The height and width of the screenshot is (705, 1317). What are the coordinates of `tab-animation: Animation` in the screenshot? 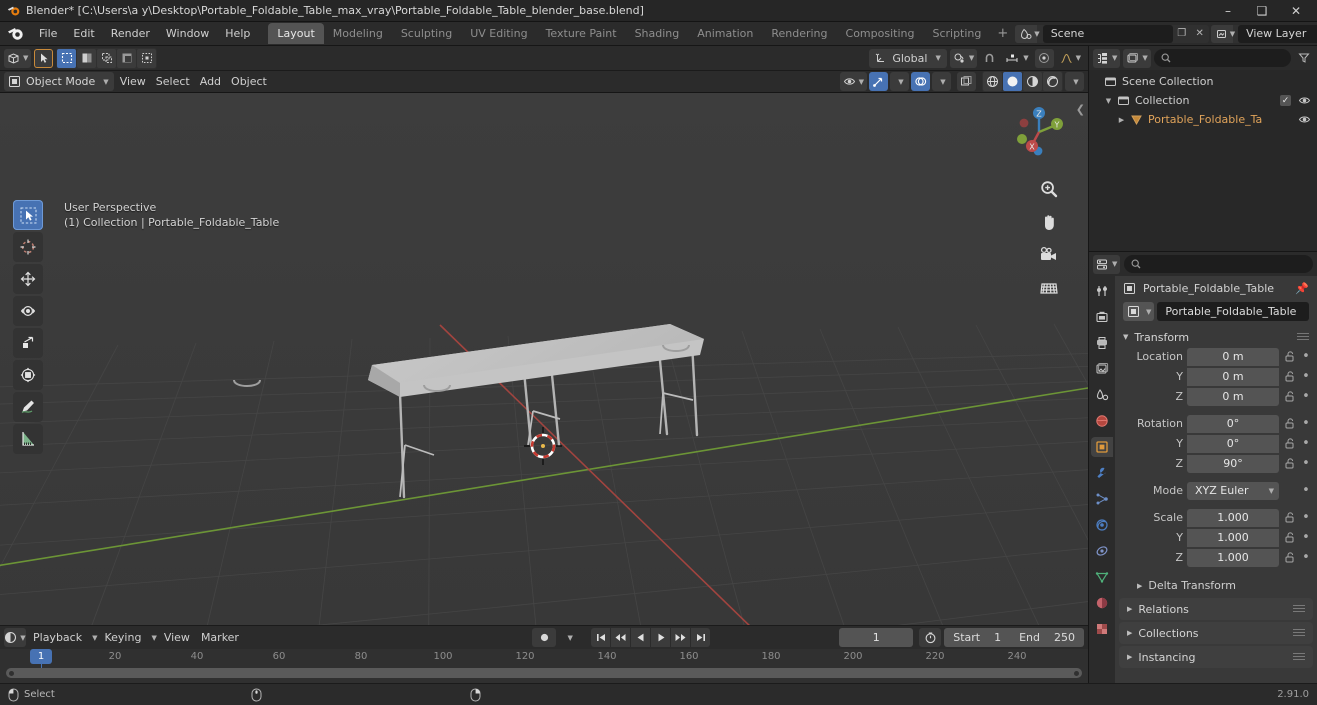 It's located at (725, 33).